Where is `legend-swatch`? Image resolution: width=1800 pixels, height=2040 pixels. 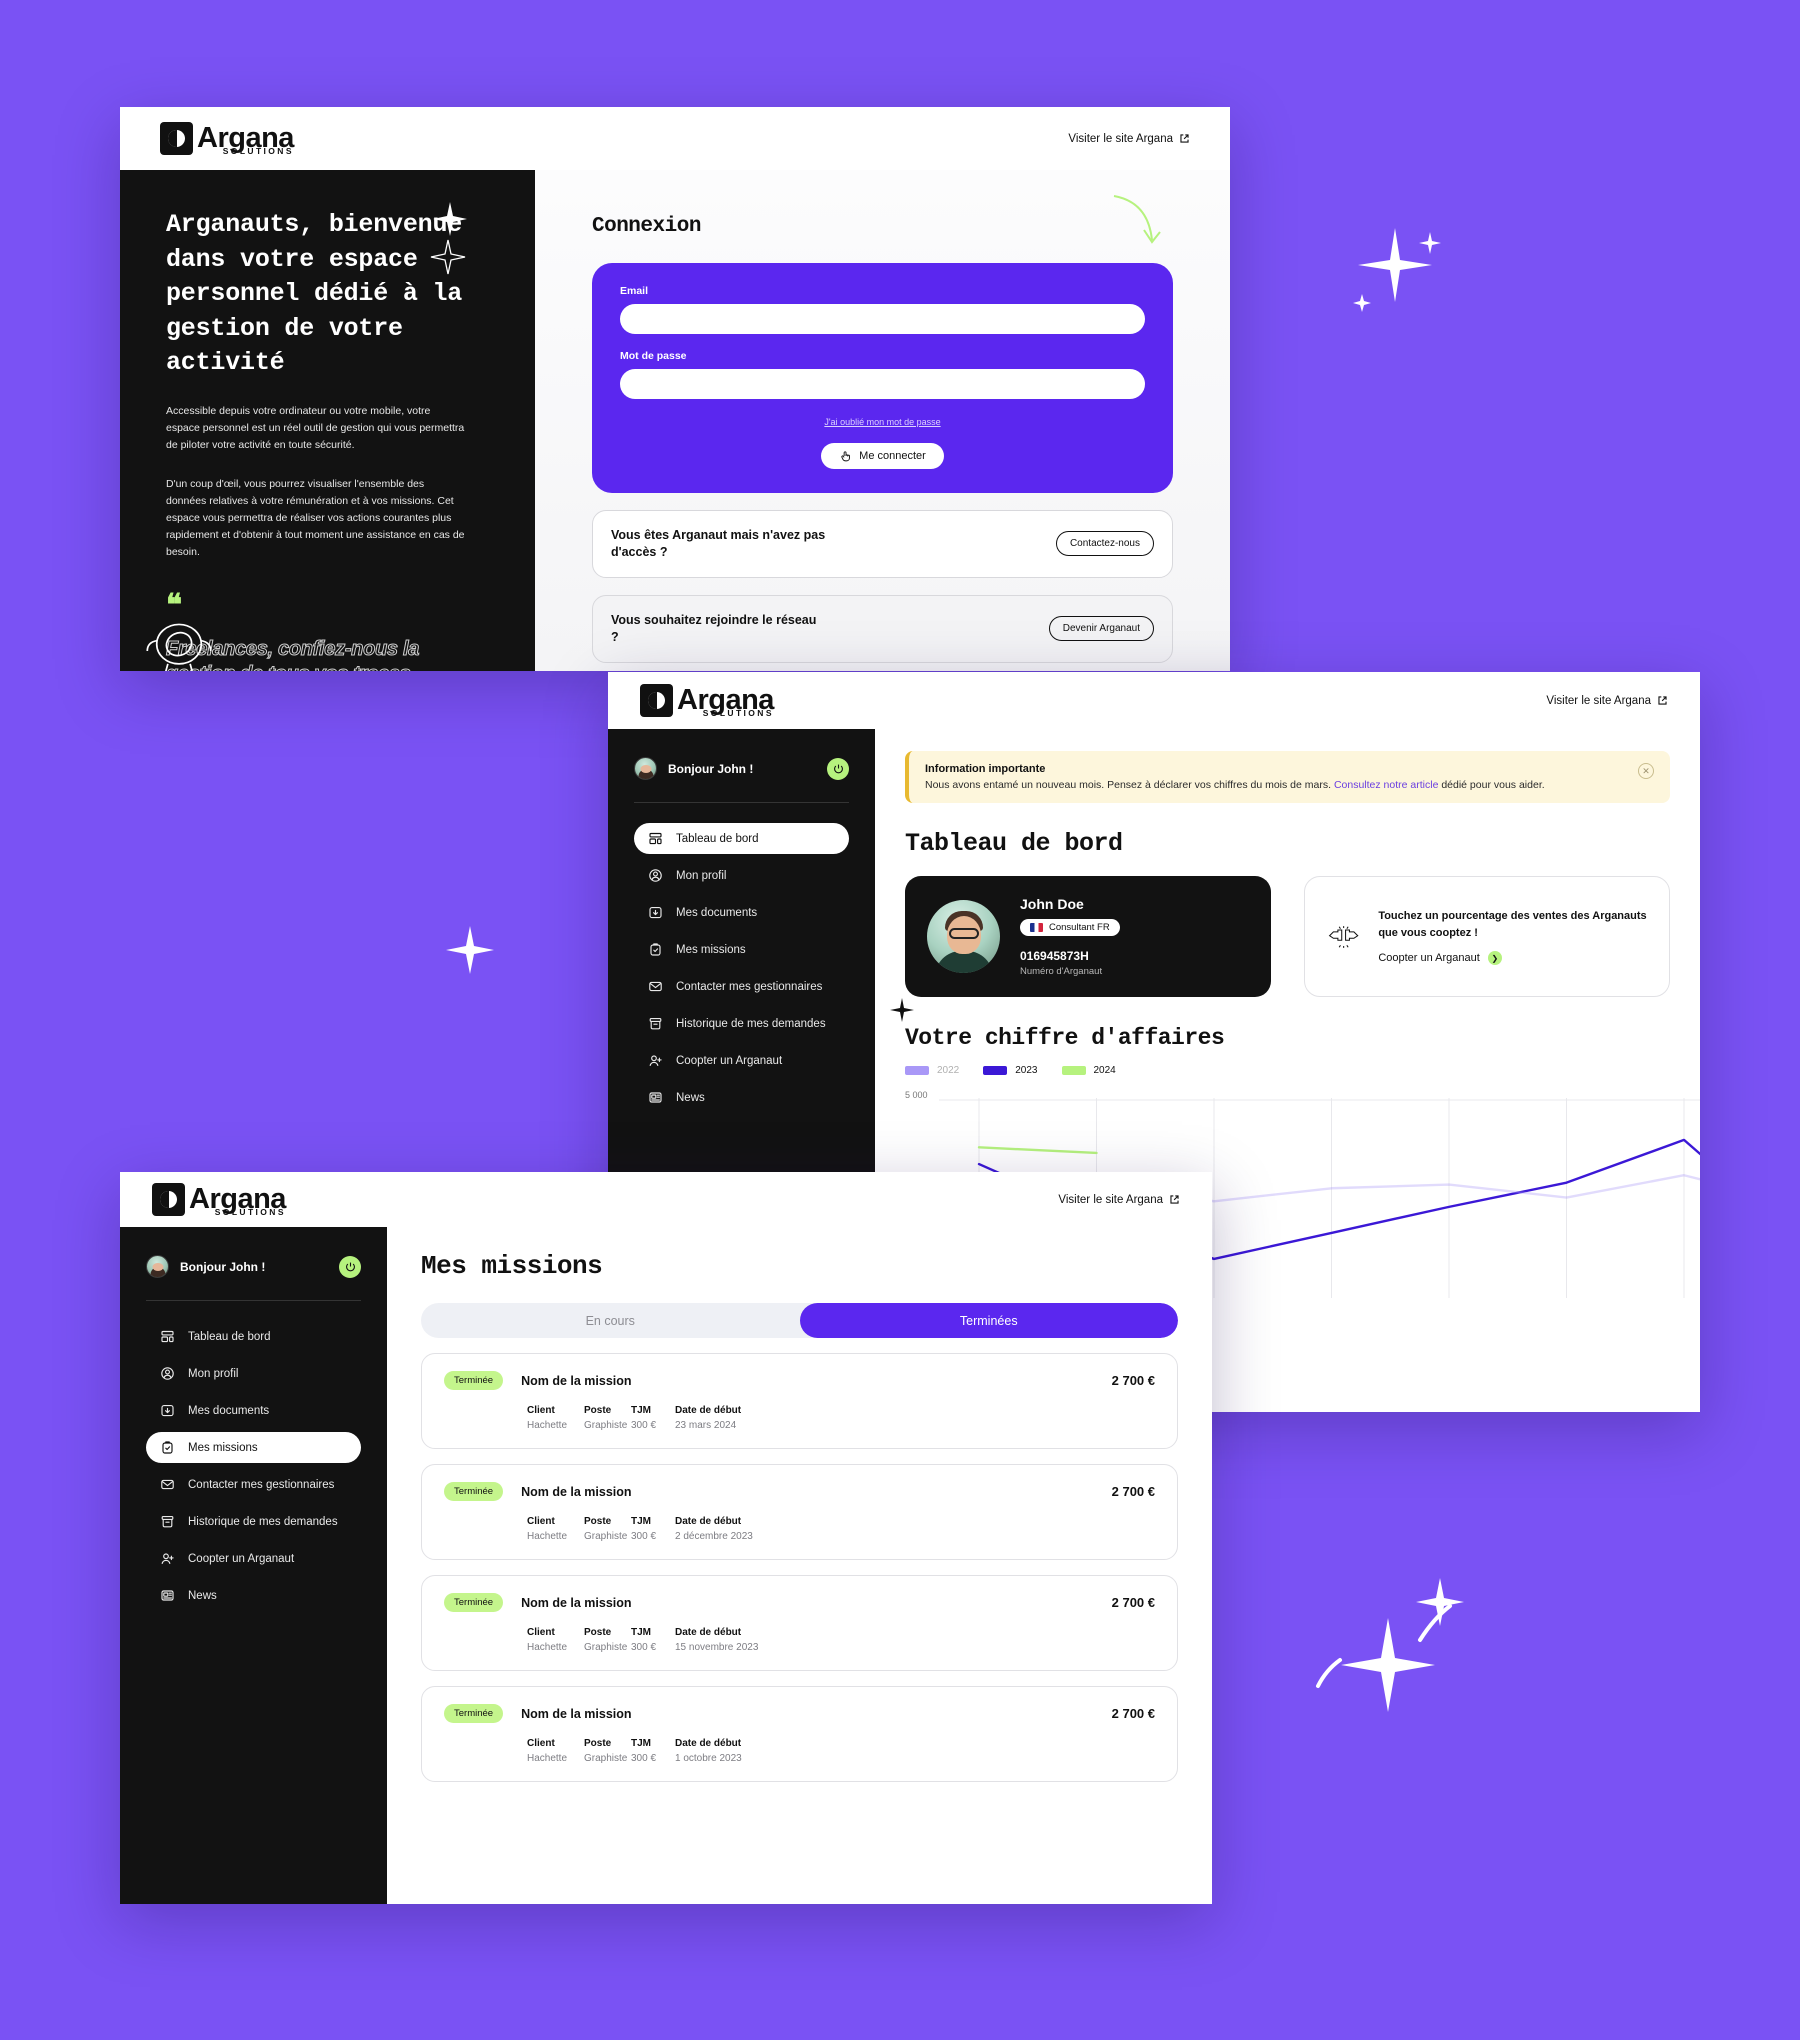 legend-swatch is located at coordinates (917, 1070).